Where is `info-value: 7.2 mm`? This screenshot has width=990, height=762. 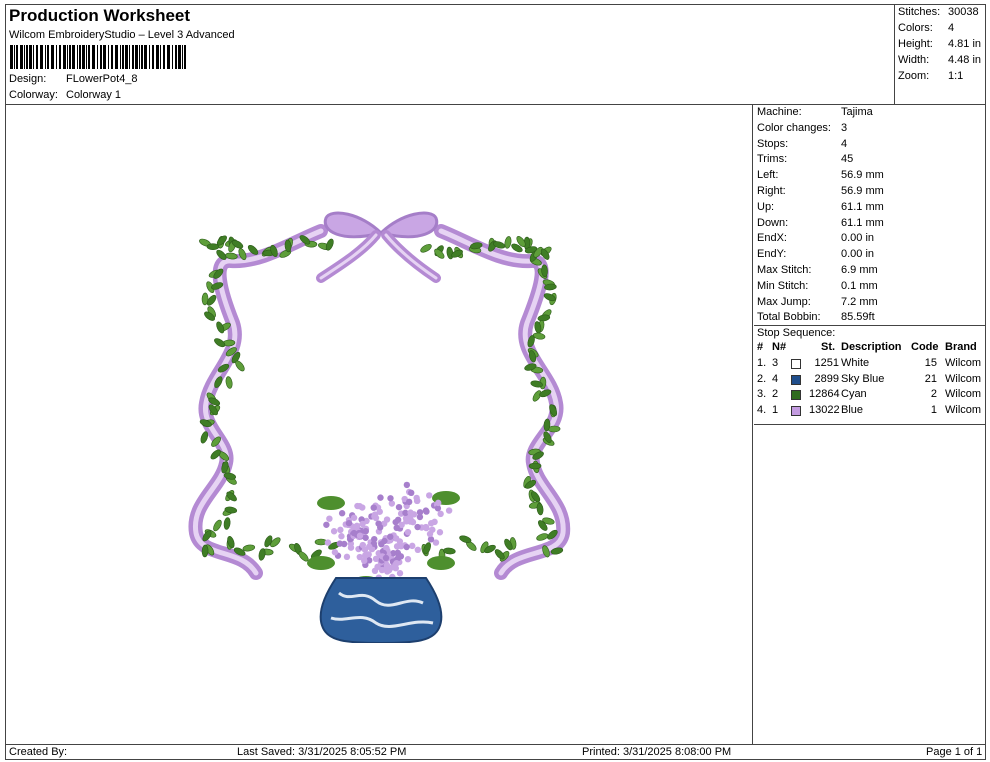
info-value: 7.2 mm is located at coordinates (859, 301).